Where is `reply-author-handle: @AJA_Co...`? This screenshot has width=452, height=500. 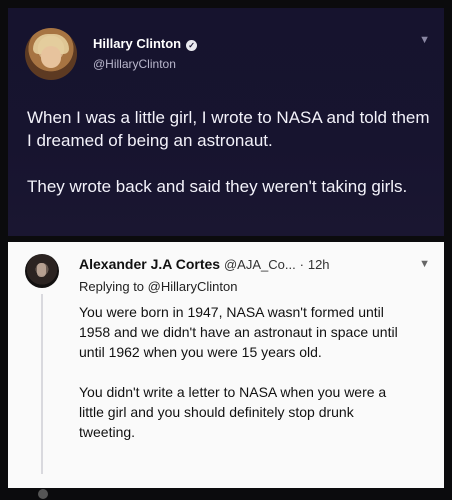 reply-author-handle: @AJA_Co... is located at coordinates (260, 264).